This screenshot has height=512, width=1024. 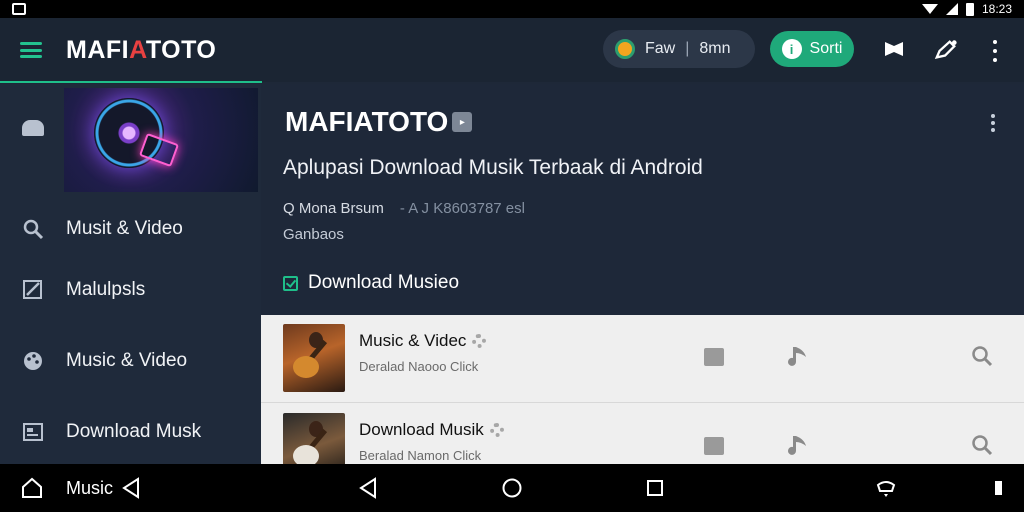 I want to click on more-options-icon, so click(x=993, y=123).